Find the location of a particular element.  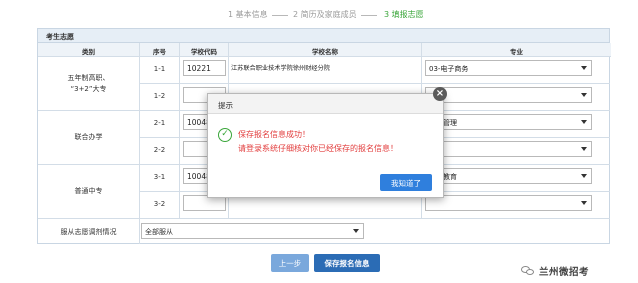

major-cell: 学前教育 is located at coordinates (516, 178).